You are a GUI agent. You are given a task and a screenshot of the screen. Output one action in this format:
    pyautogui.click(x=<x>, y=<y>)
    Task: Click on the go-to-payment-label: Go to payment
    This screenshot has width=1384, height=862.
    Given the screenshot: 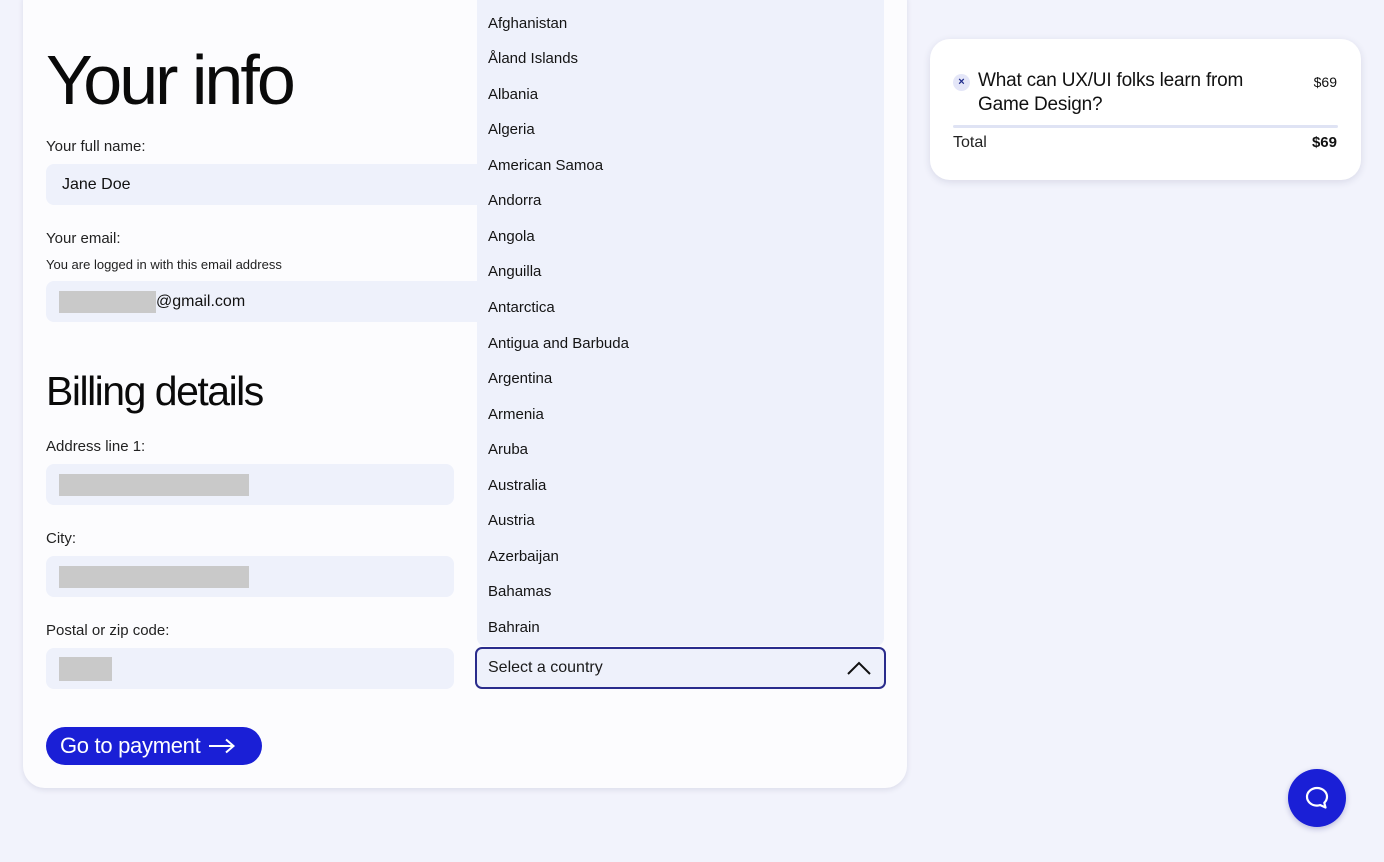 What is the action you would take?
    pyautogui.click(x=130, y=745)
    